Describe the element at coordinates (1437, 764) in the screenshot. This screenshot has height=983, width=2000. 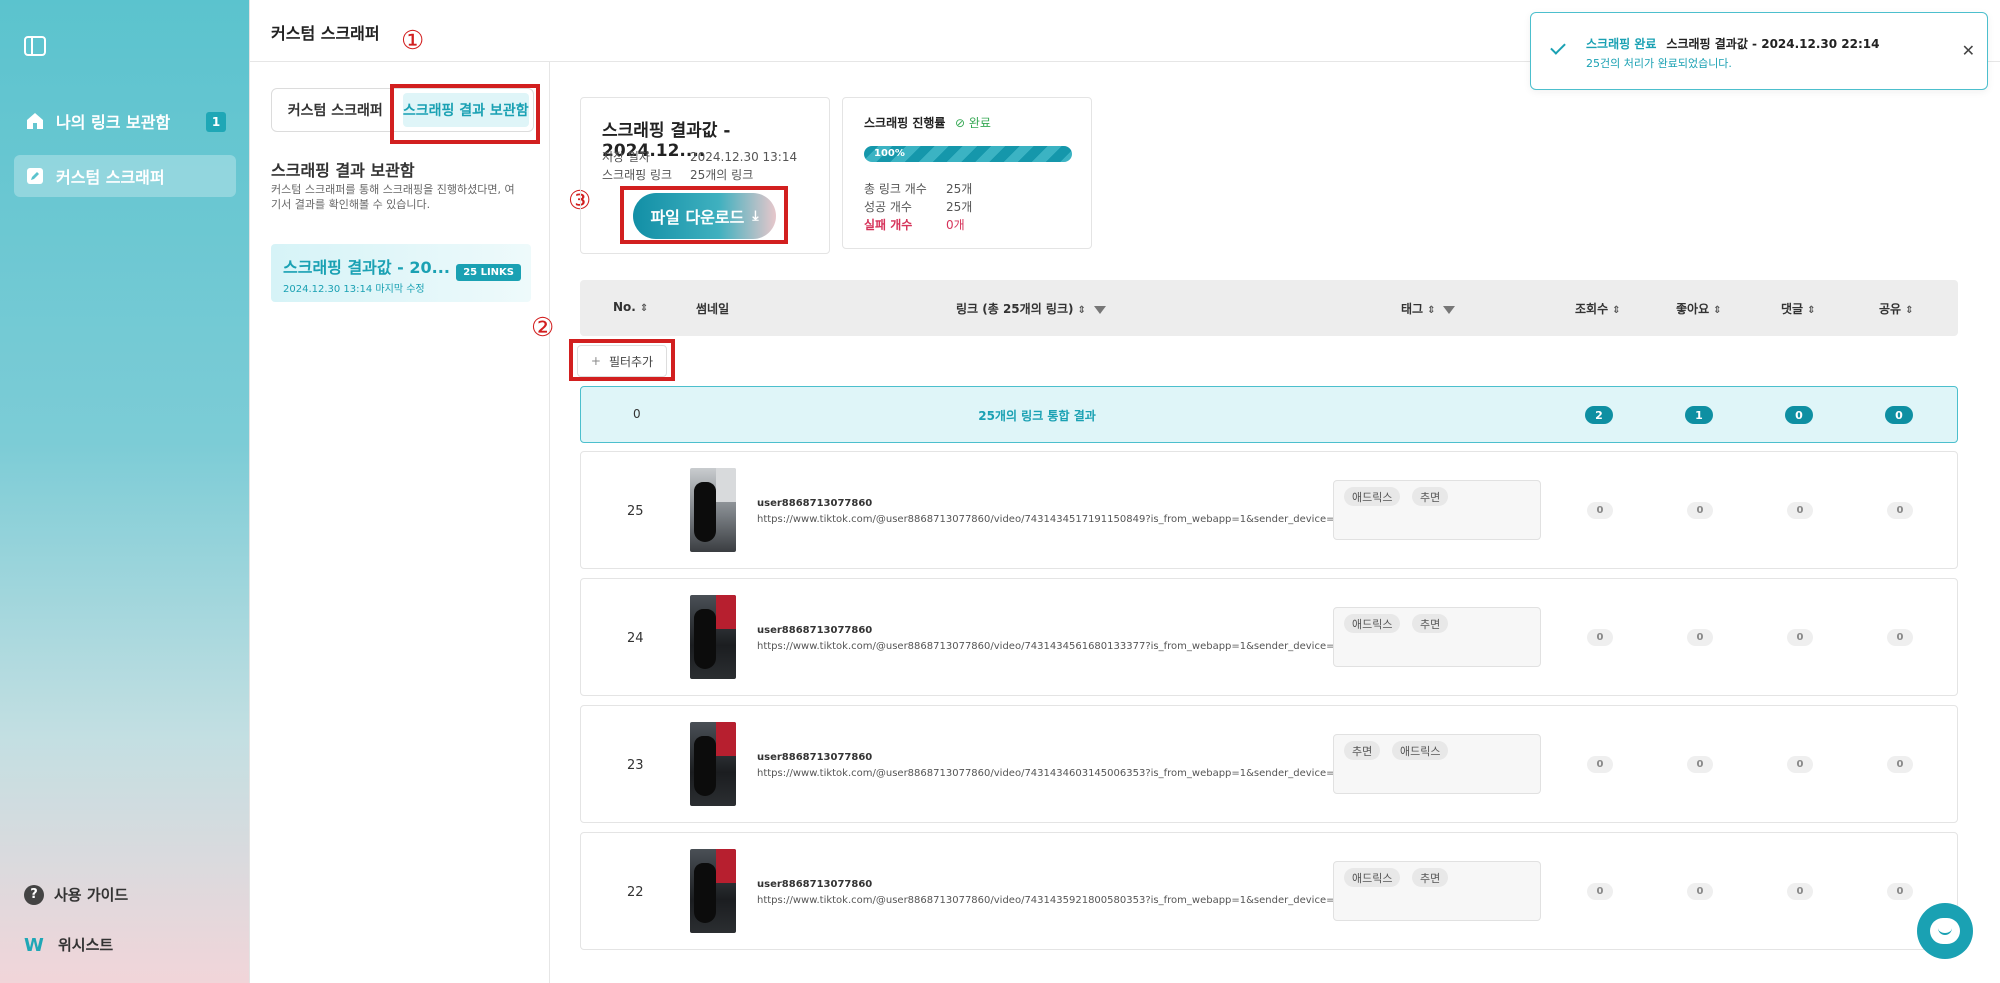
I see `tag-box: 추면 애드릭스` at that location.